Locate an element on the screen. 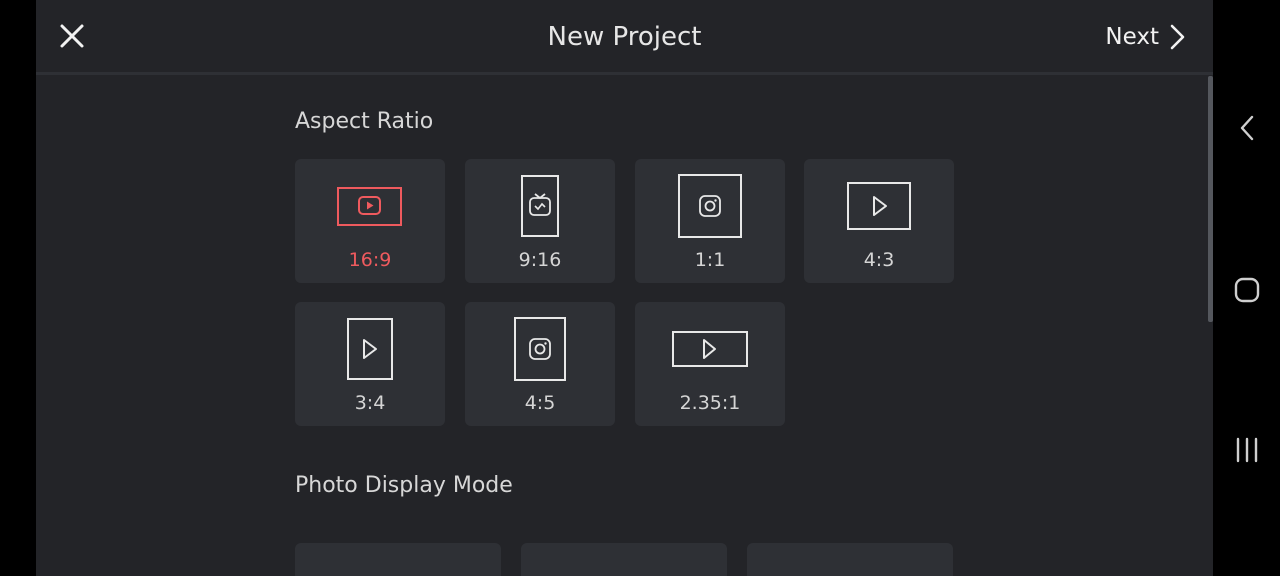 This screenshot has width=1280, height=576. aspect-ratio-option-4-5: 4:5 is located at coordinates (540, 364).